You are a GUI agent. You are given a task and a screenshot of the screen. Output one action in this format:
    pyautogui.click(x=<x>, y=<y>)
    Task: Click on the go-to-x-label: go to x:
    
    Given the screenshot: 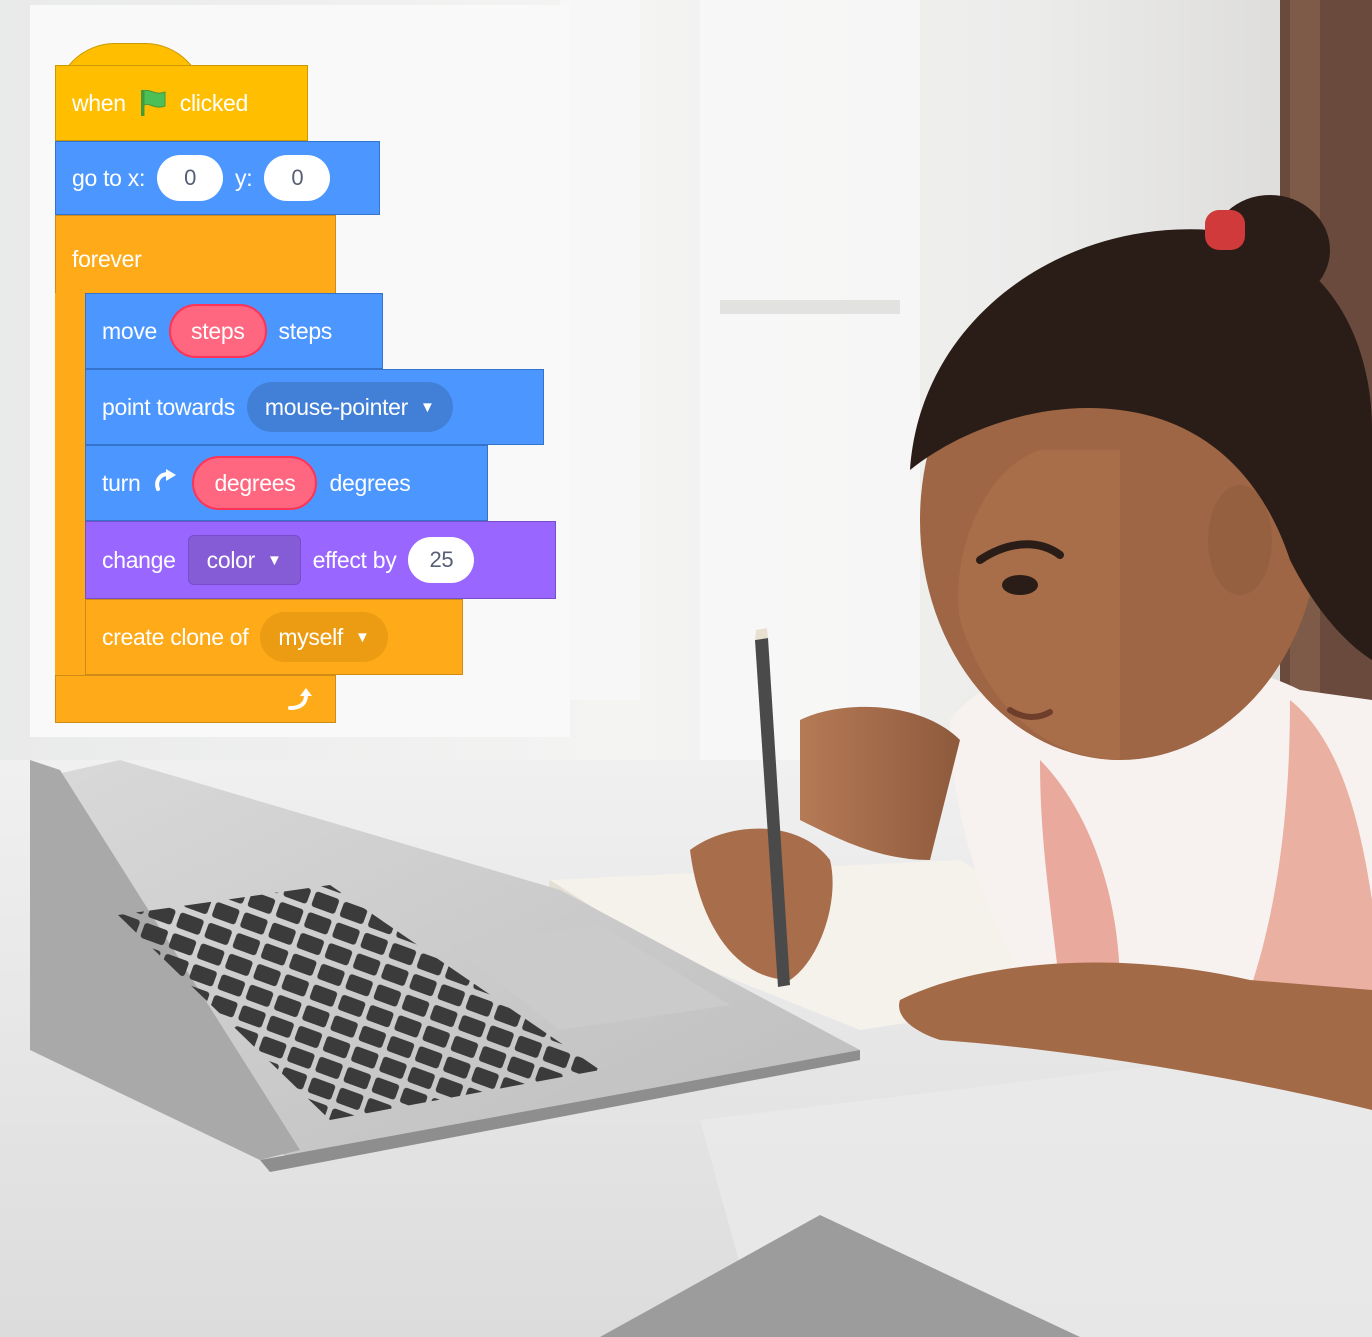 What is the action you would take?
    pyautogui.click(x=109, y=177)
    